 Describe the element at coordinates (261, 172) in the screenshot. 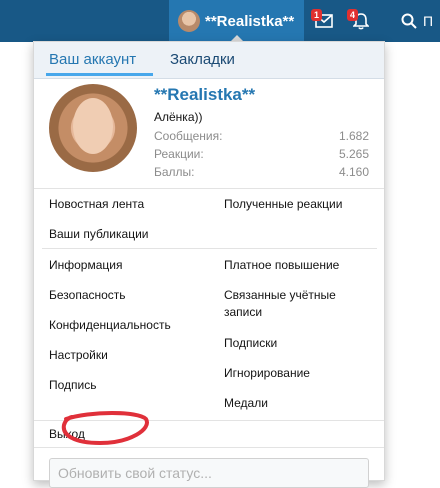

I see `stat-points: Баллы: 4.160` at that location.